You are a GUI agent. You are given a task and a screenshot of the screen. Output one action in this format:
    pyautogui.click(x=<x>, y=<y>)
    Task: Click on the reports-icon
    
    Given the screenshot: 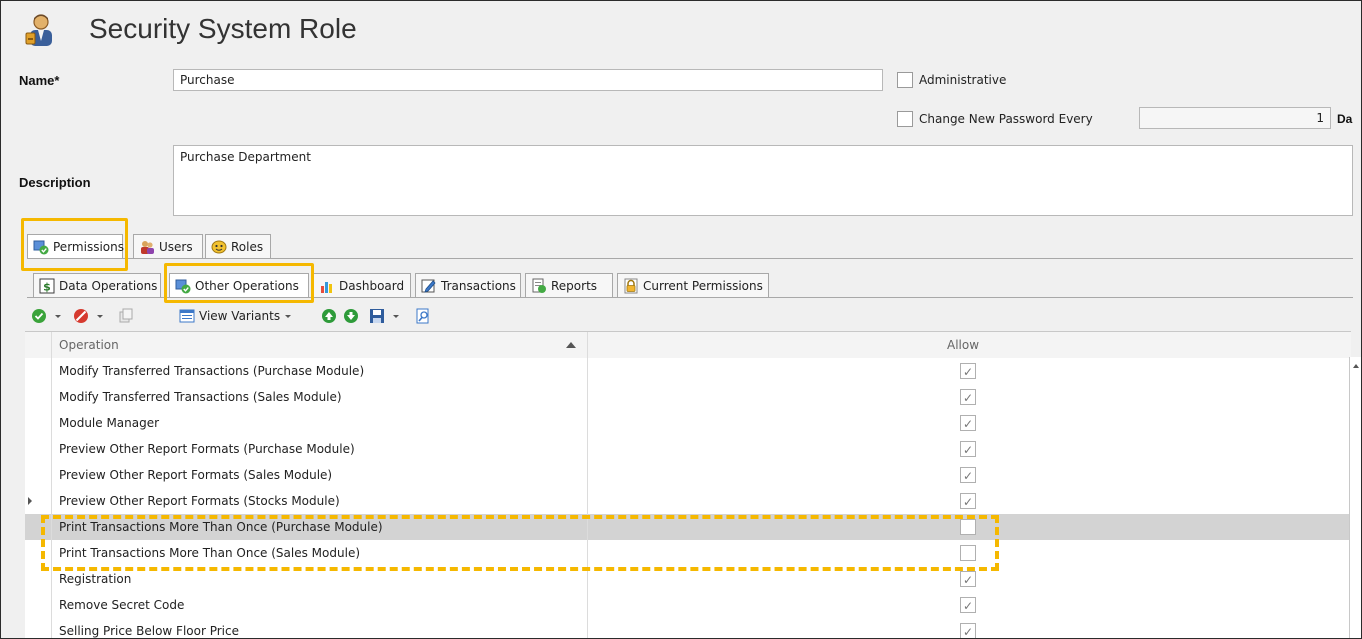 What is the action you would take?
    pyautogui.click(x=539, y=285)
    